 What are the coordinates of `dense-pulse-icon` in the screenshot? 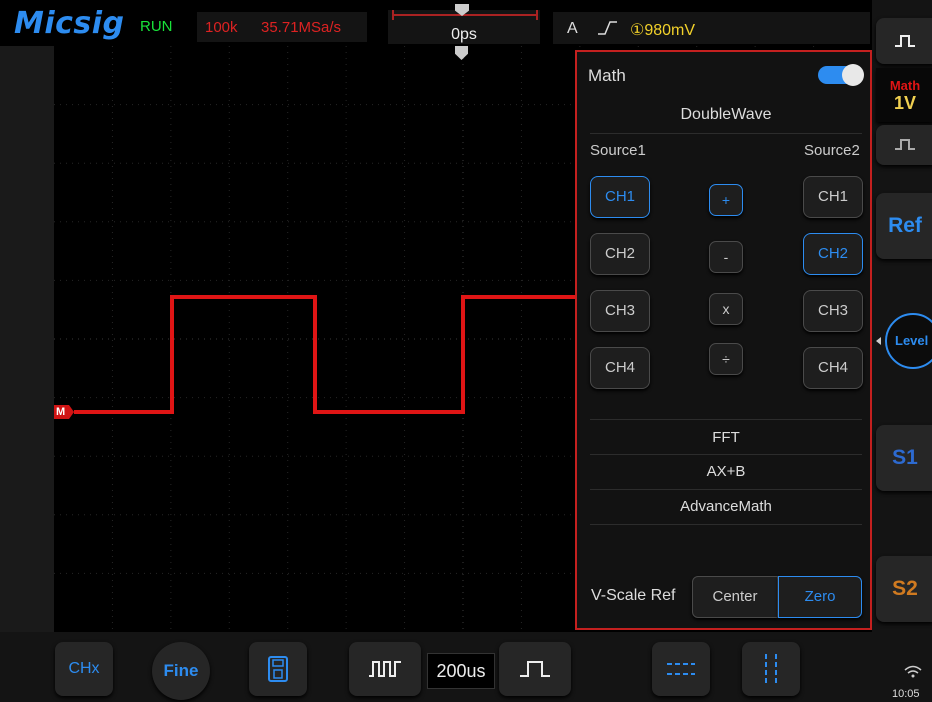 It's located at (385, 669).